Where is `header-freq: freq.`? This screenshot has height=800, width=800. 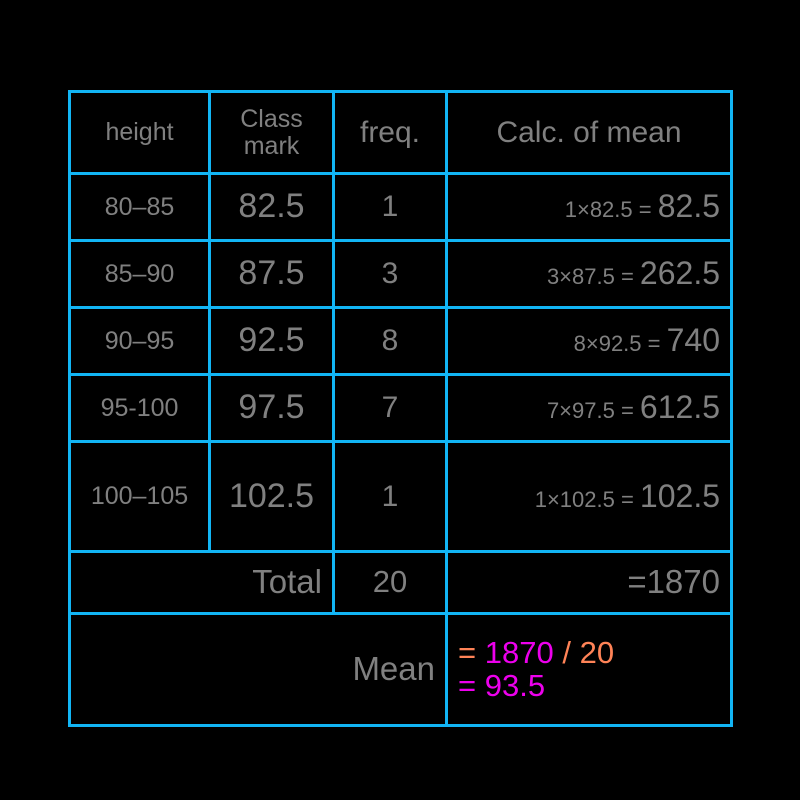
header-freq: freq. is located at coordinates (390, 132).